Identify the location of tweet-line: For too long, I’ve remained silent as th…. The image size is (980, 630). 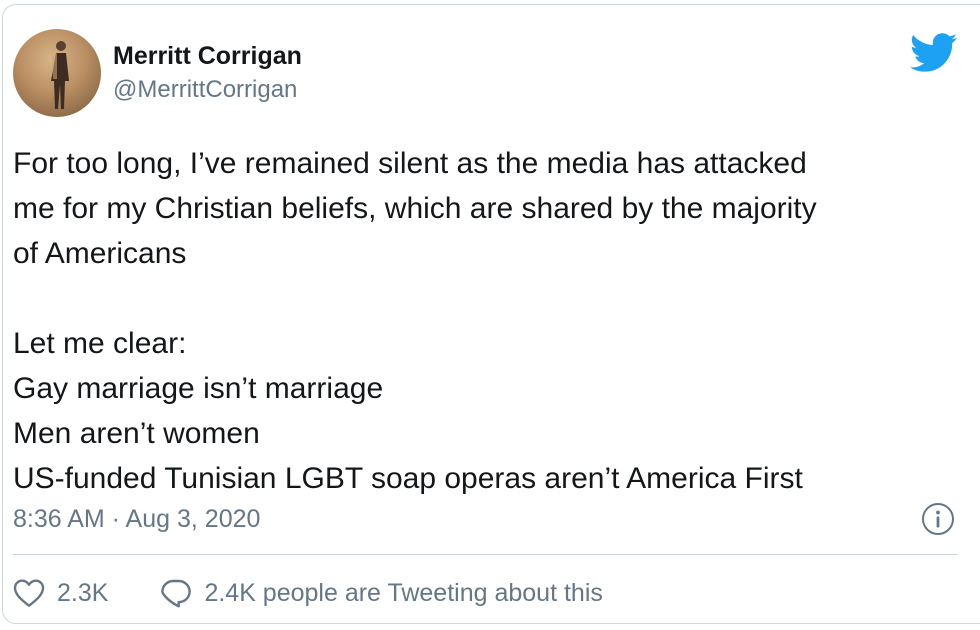
(410, 163).